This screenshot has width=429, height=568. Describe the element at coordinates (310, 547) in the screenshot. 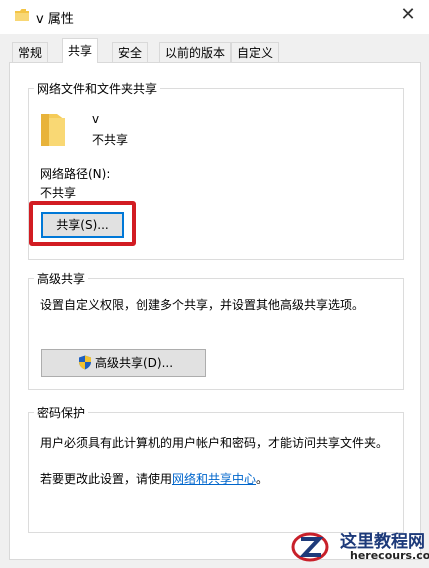

I see `watermark-logo-icon` at that location.